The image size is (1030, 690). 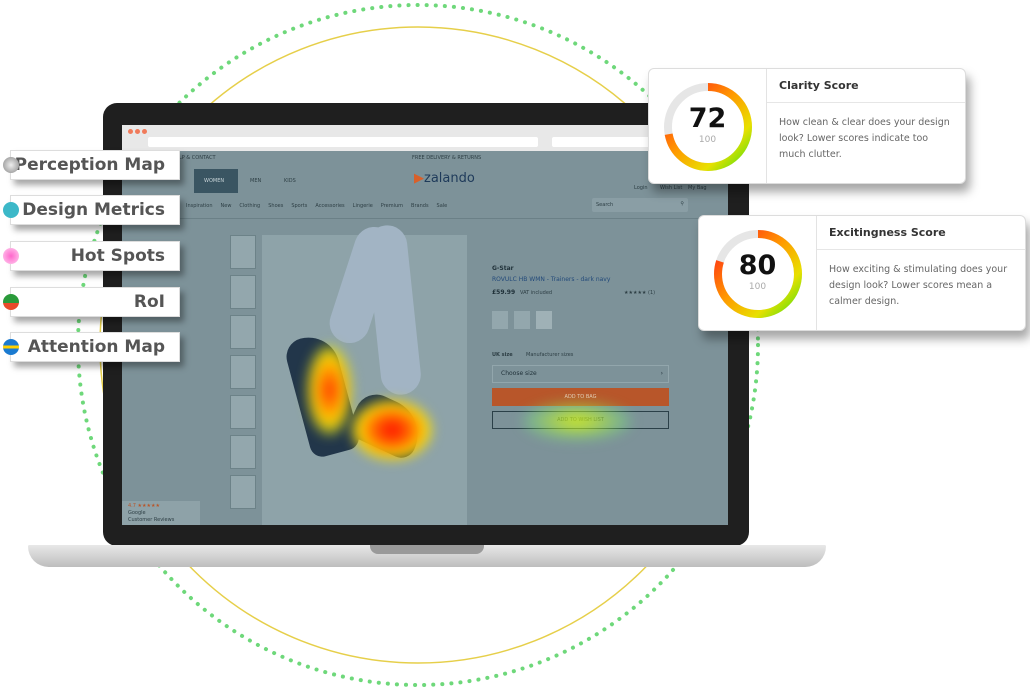 I want to click on chevron-right-icon: ›, so click(x=661, y=373).